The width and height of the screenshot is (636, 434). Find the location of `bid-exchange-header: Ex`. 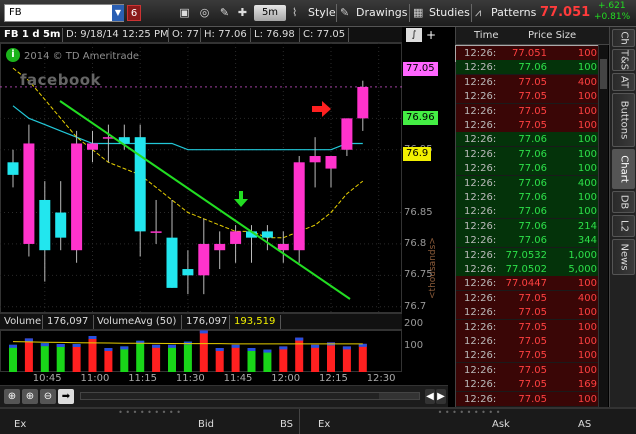

bid-exchange-header: Ex is located at coordinates (20, 424).